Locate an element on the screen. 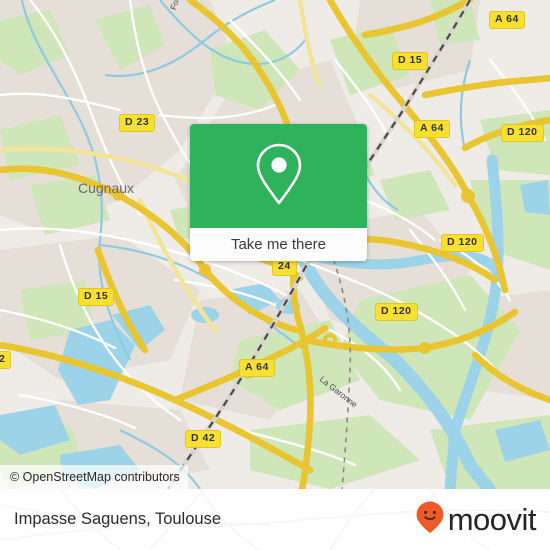 The height and width of the screenshot is (550, 550). moovit-logo: moovit is located at coordinates (476, 519).